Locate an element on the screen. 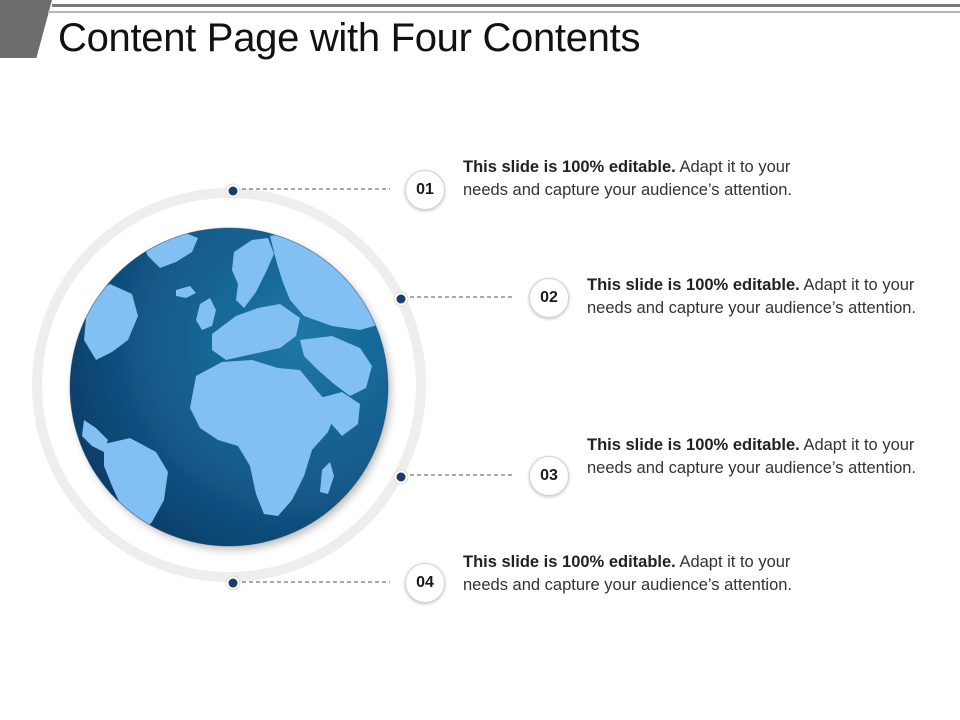  item-number-badge: 02 is located at coordinates (549, 298).